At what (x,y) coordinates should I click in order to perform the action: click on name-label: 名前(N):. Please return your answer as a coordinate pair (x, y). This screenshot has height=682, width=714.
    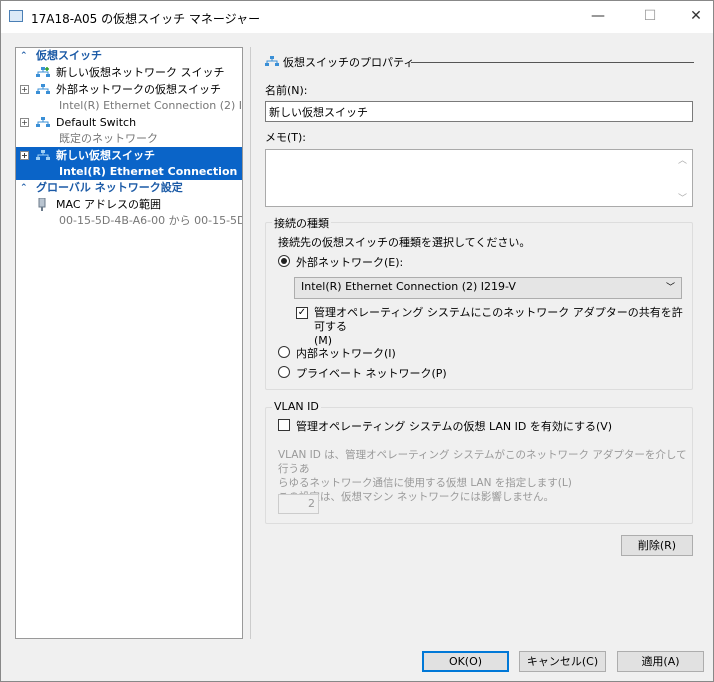
    Looking at the image, I should click on (286, 90).